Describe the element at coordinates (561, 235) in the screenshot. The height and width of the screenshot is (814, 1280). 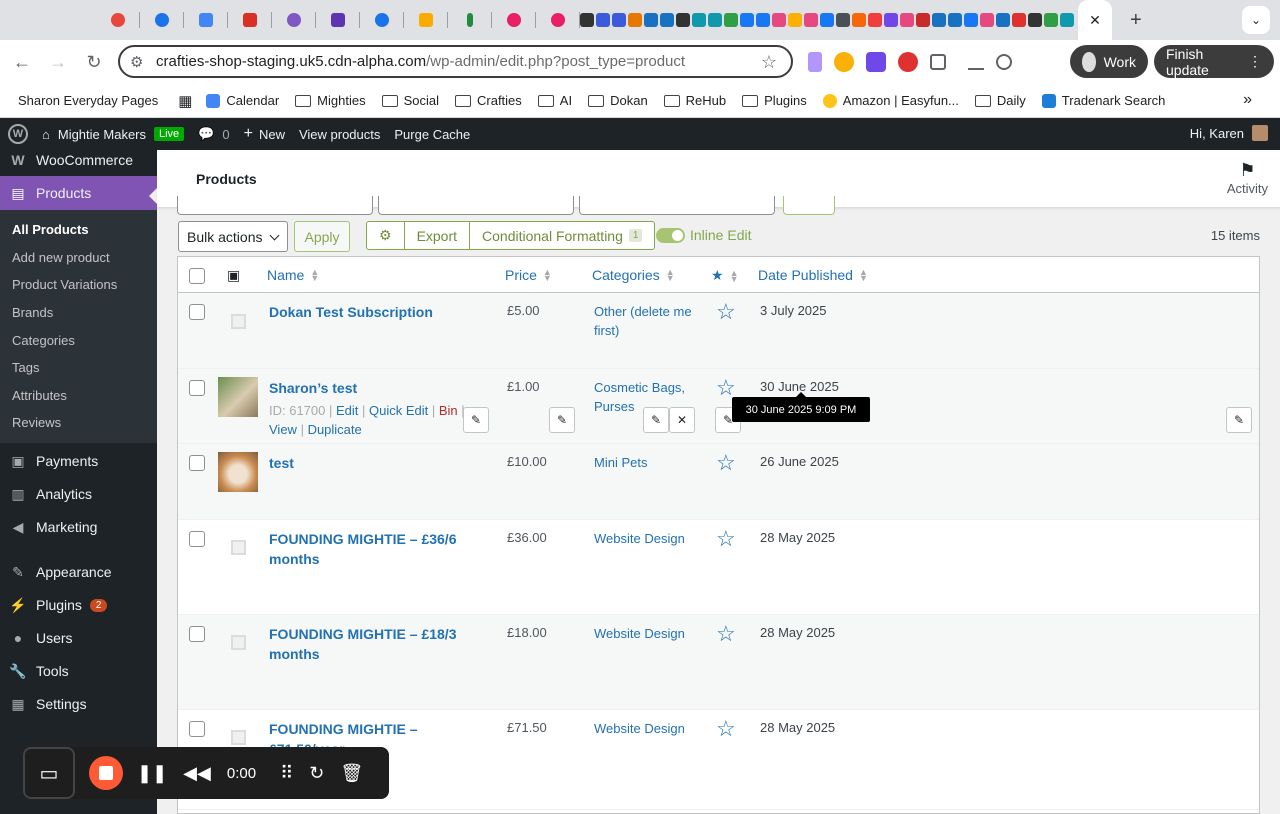
I see `conditional-formatting-button: Conditional Formatting 1` at that location.